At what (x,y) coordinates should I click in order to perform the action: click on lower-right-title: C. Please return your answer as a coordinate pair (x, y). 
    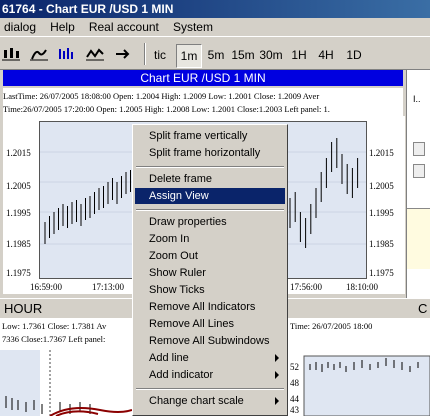
    Looking at the image, I should click on (423, 308).